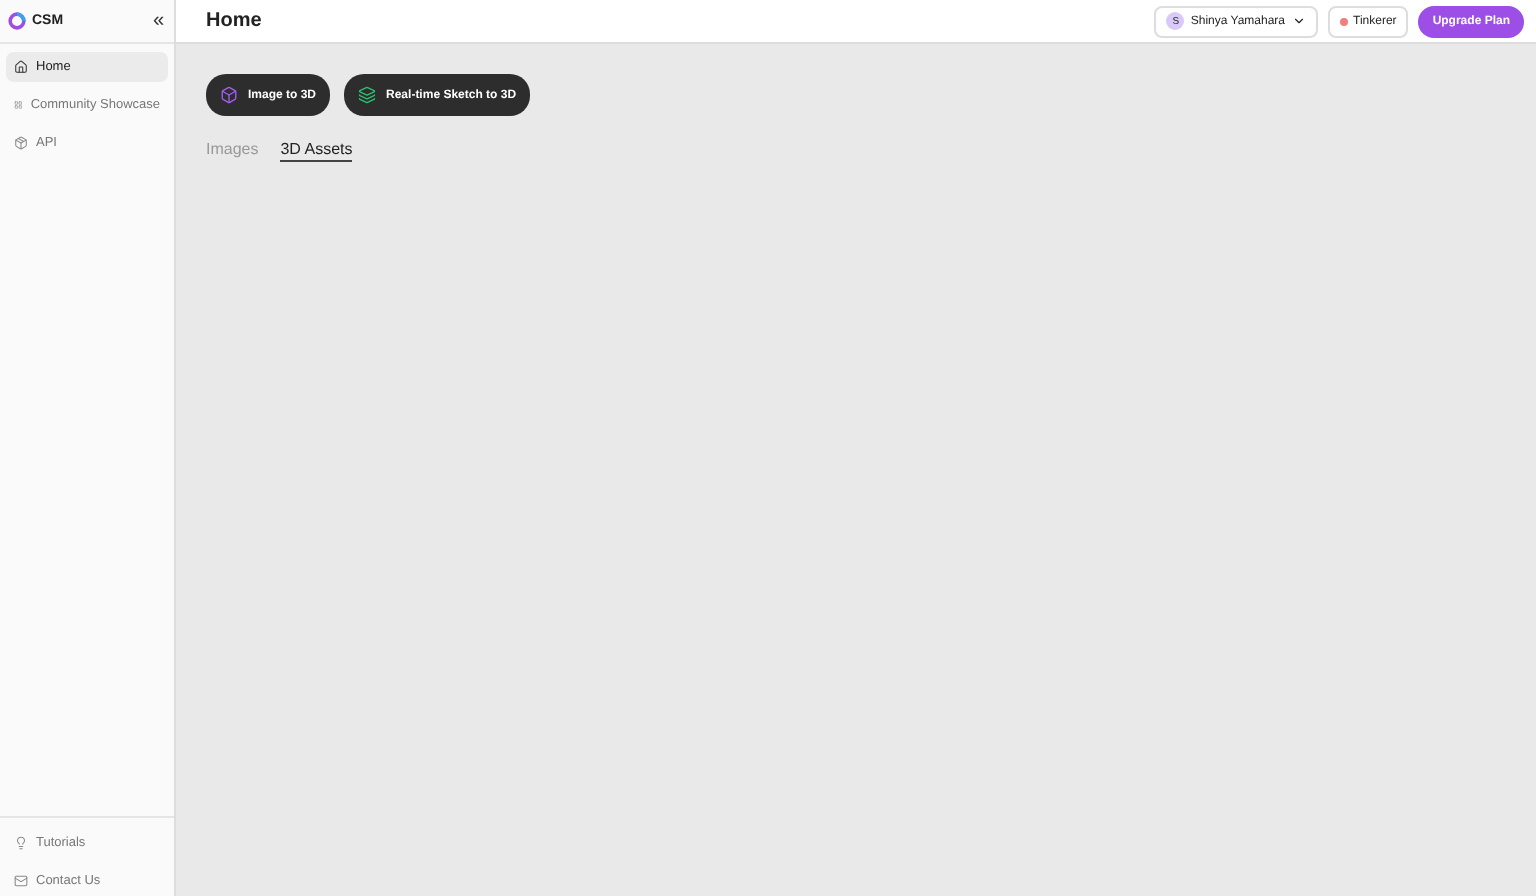  Describe the element at coordinates (235, 21) in the screenshot. I see `page-title: Home` at that location.